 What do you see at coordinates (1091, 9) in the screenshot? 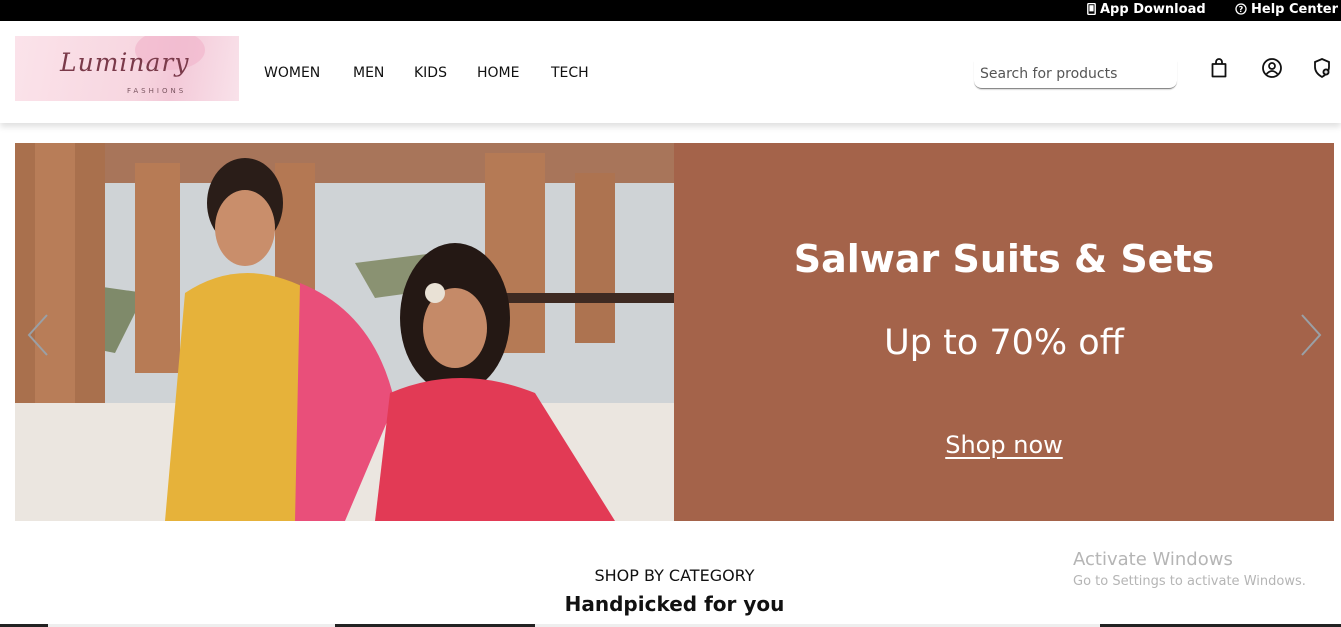
I see `mobile-phone-icon` at bounding box center [1091, 9].